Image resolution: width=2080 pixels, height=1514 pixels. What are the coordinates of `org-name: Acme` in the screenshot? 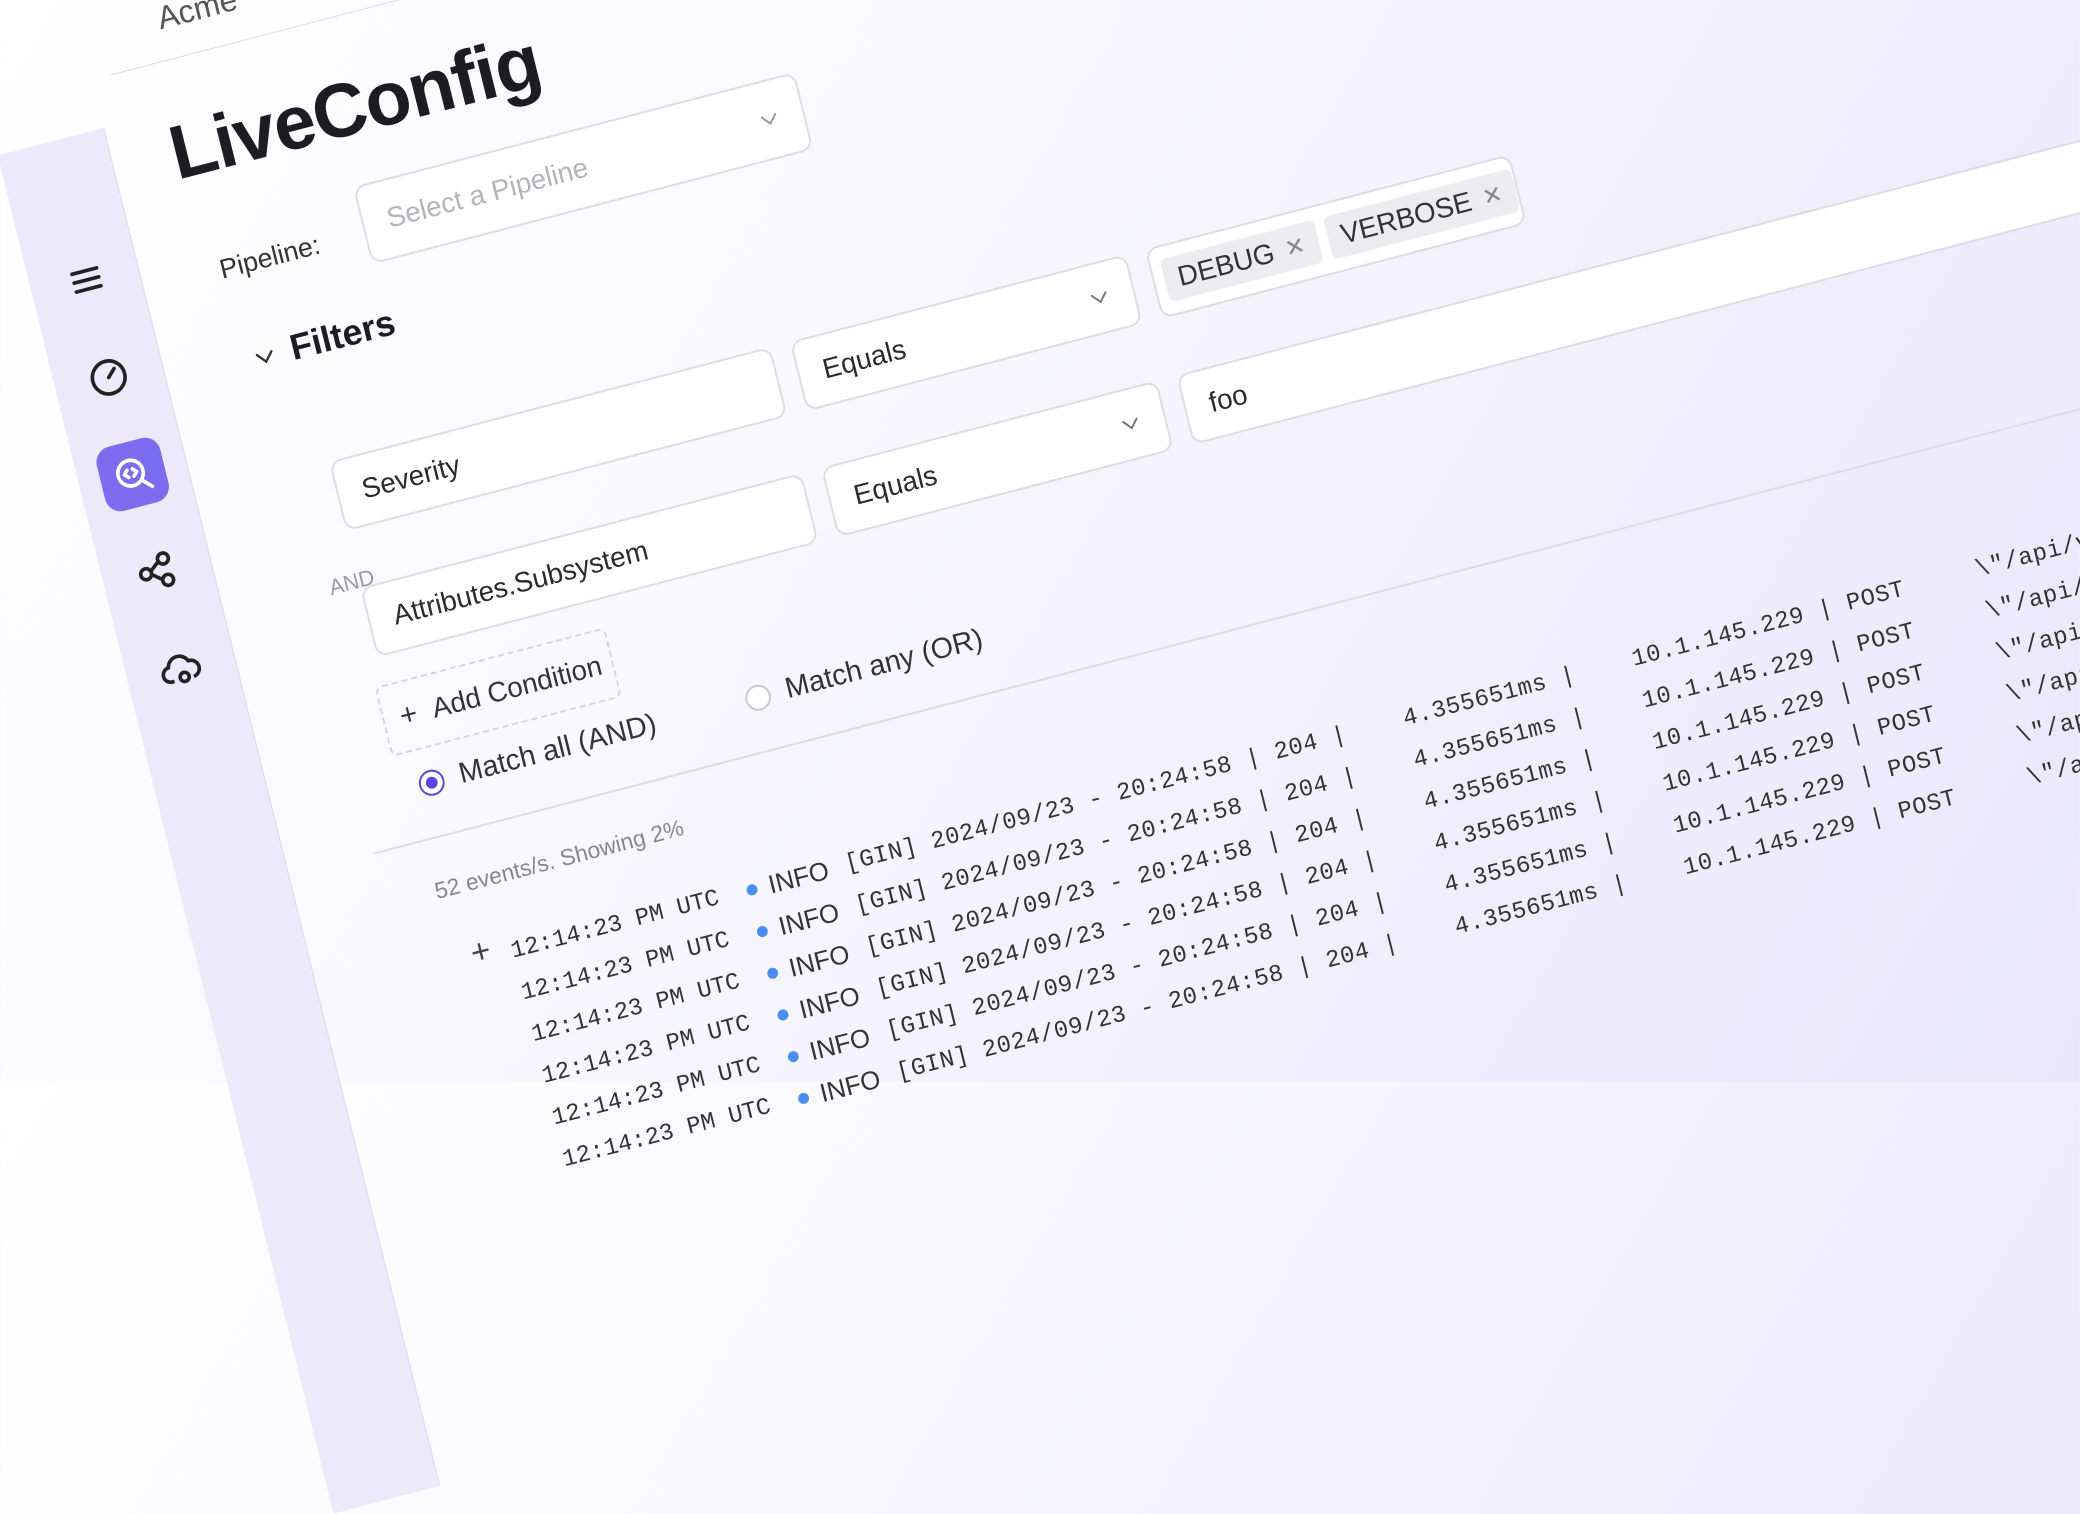 It's located at (197, 18).